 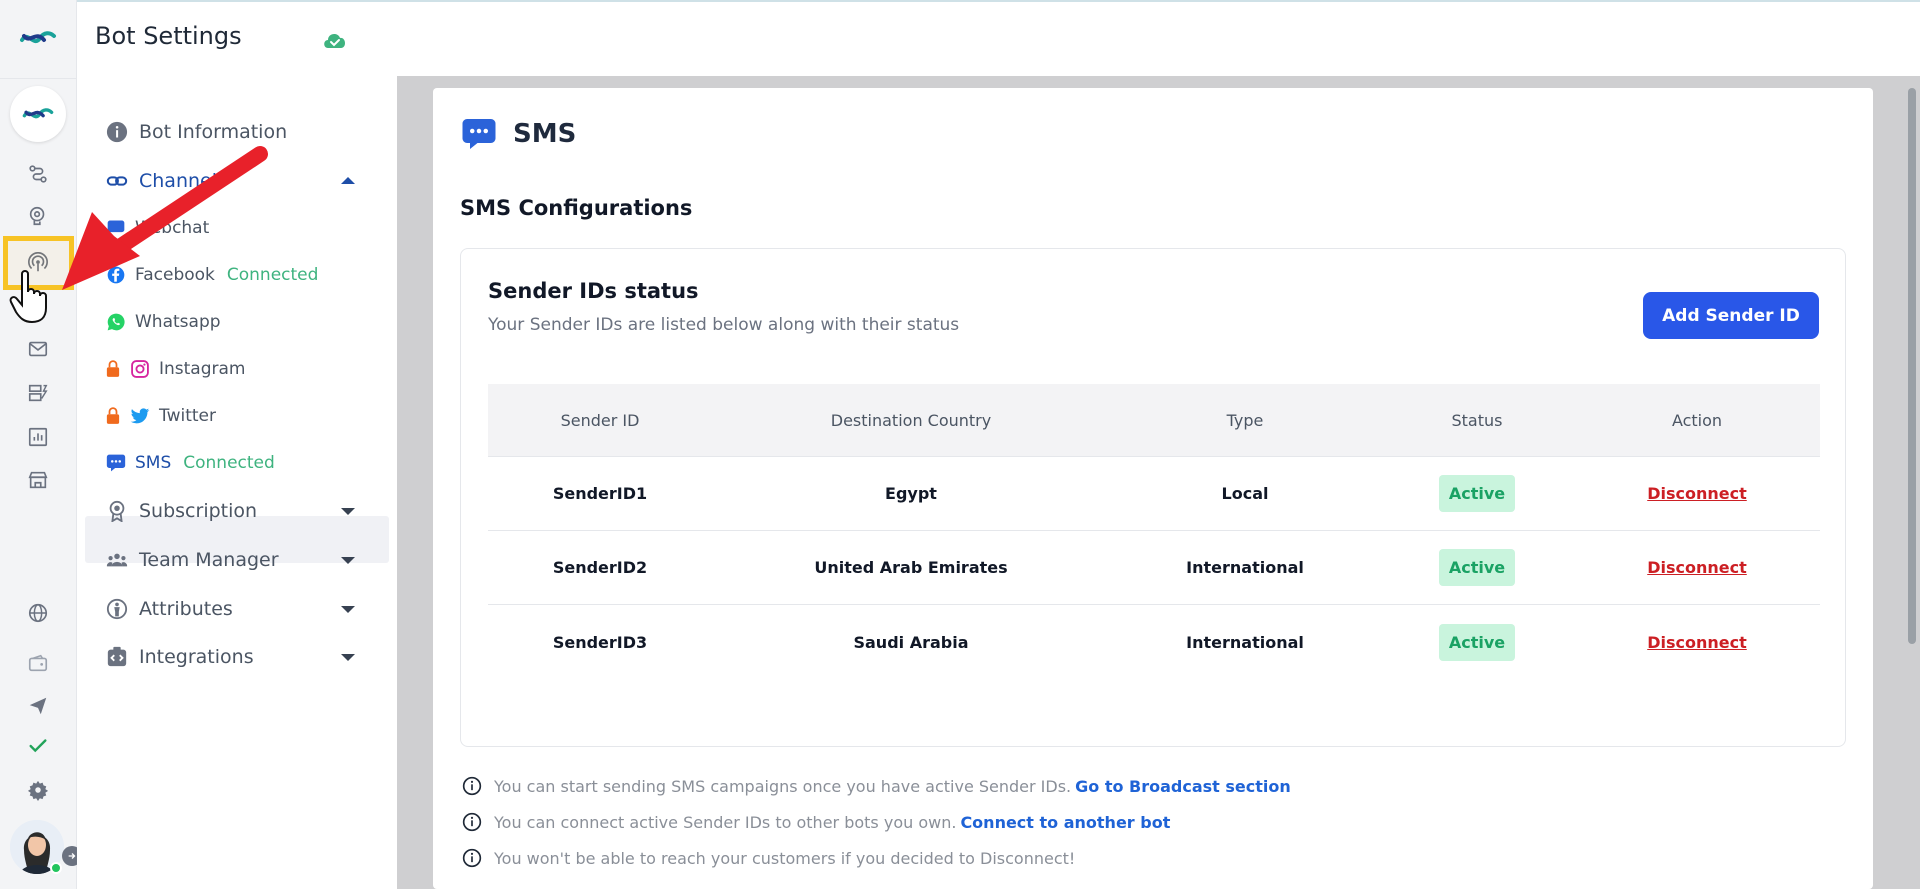 What do you see at coordinates (38, 437) in the screenshot?
I see `analytics-icon` at bounding box center [38, 437].